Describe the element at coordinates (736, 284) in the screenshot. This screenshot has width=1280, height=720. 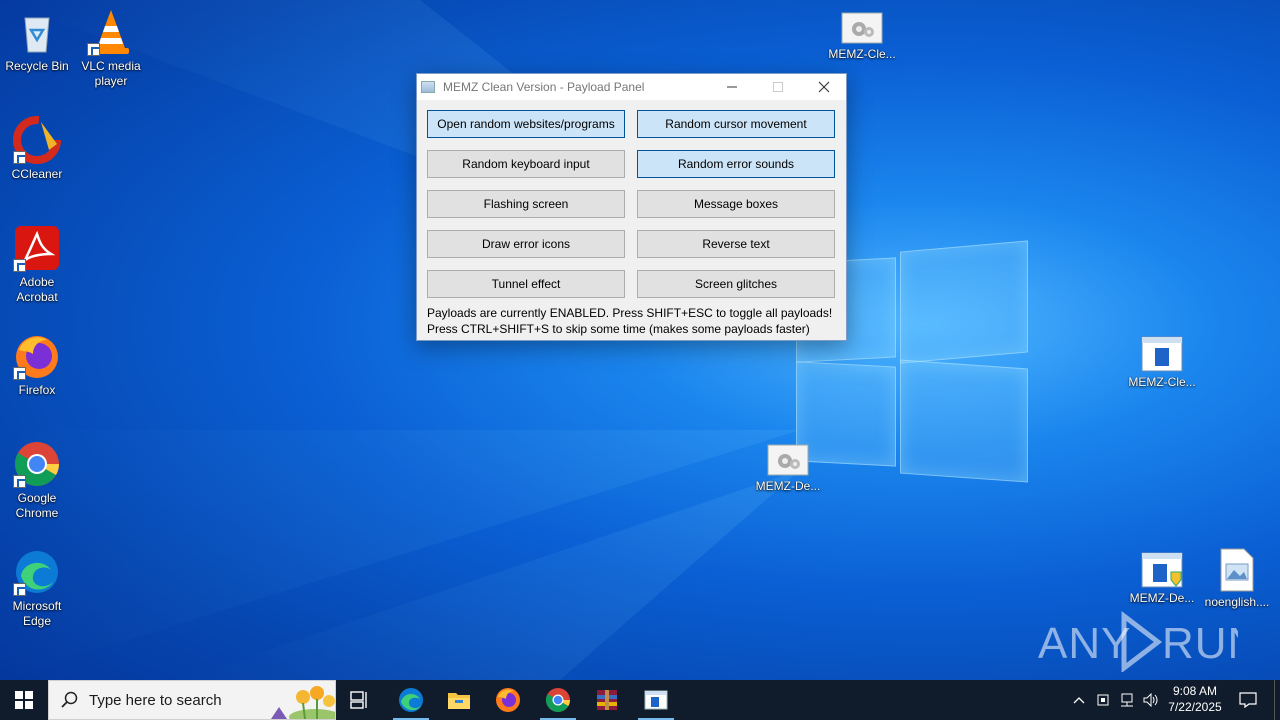
I see `payload-screen-glitches-button: Screen glitches` at that location.